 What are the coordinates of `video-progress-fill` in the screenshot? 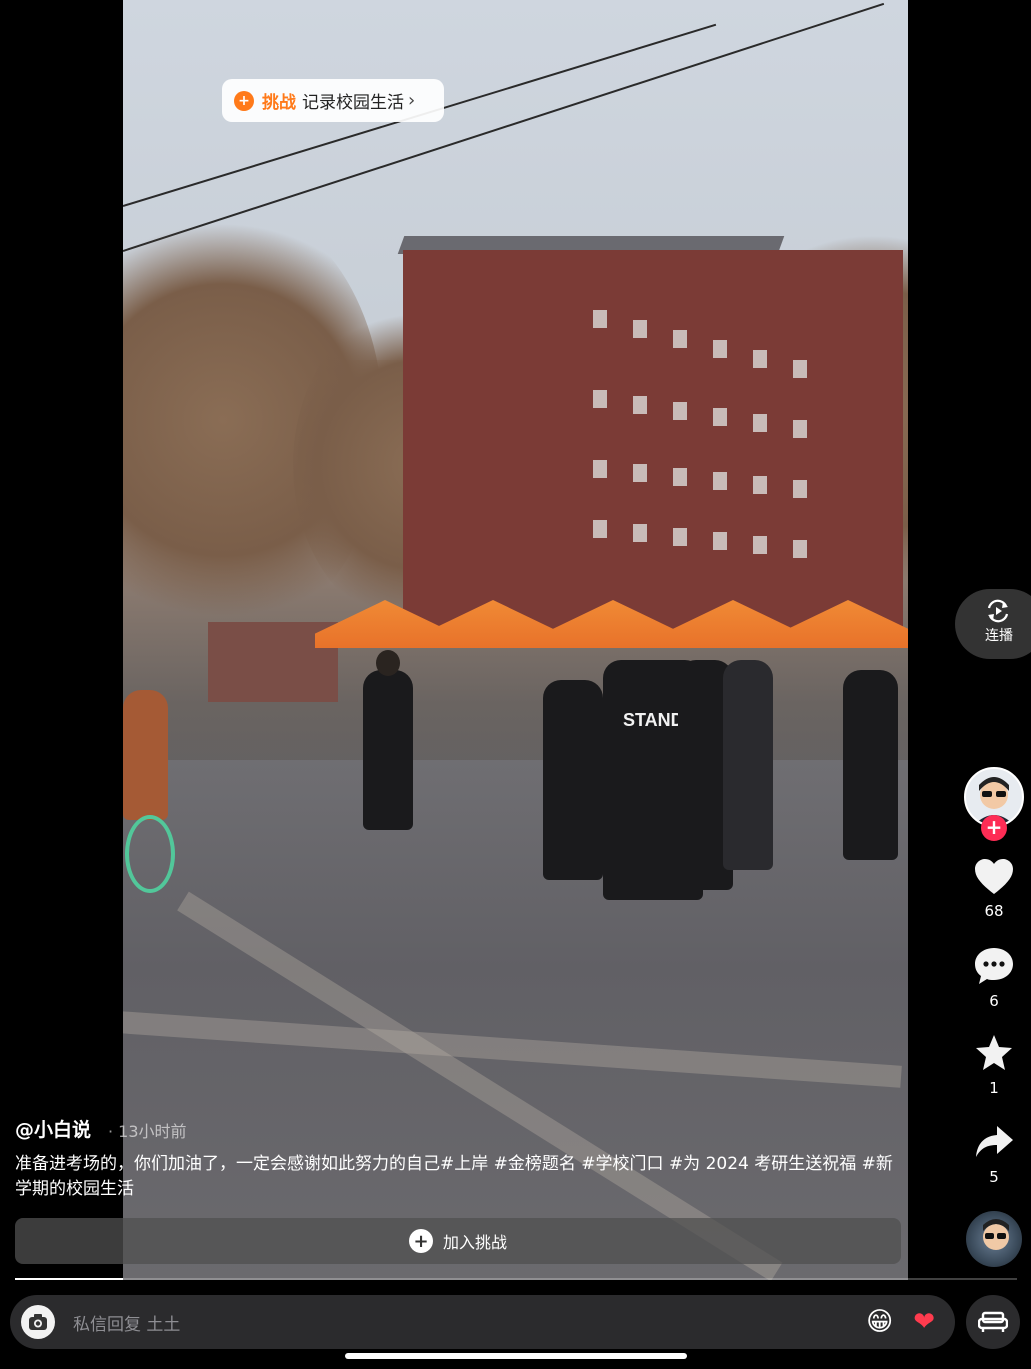 It's located at (69, 1279).